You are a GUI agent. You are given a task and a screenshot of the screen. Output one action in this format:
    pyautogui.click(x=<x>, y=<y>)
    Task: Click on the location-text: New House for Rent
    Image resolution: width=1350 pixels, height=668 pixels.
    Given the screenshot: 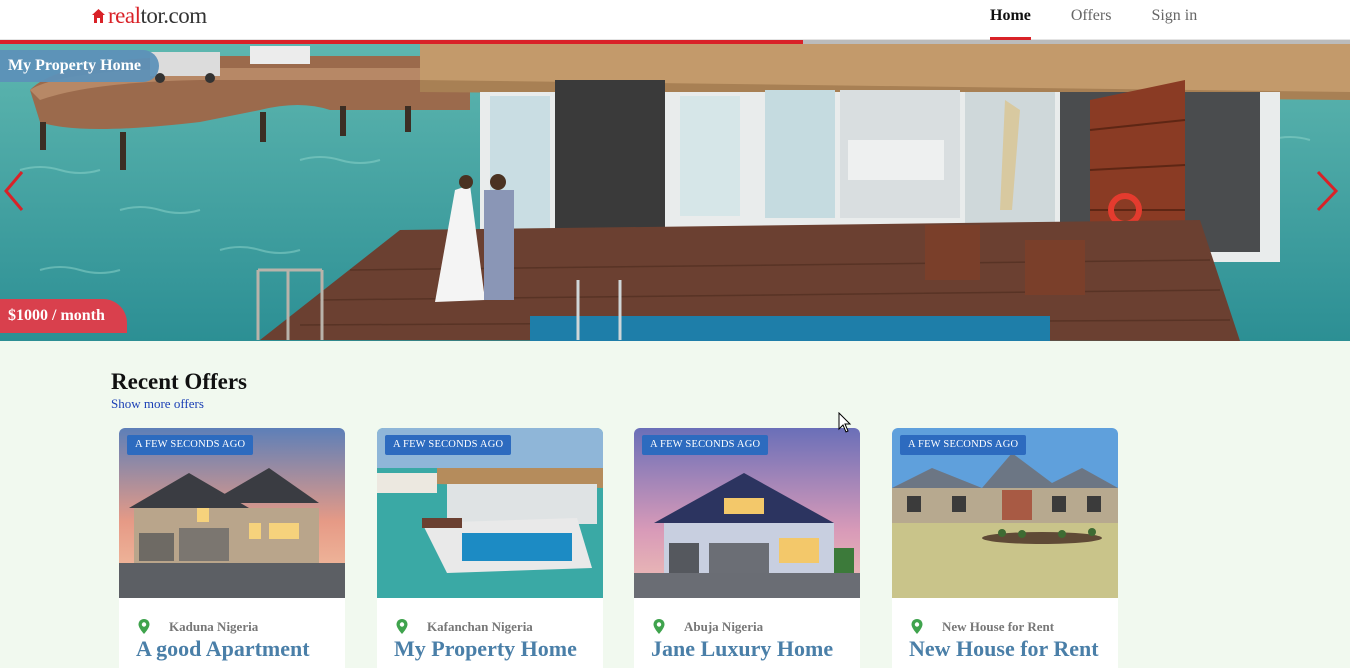 What is the action you would take?
    pyautogui.click(x=998, y=626)
    